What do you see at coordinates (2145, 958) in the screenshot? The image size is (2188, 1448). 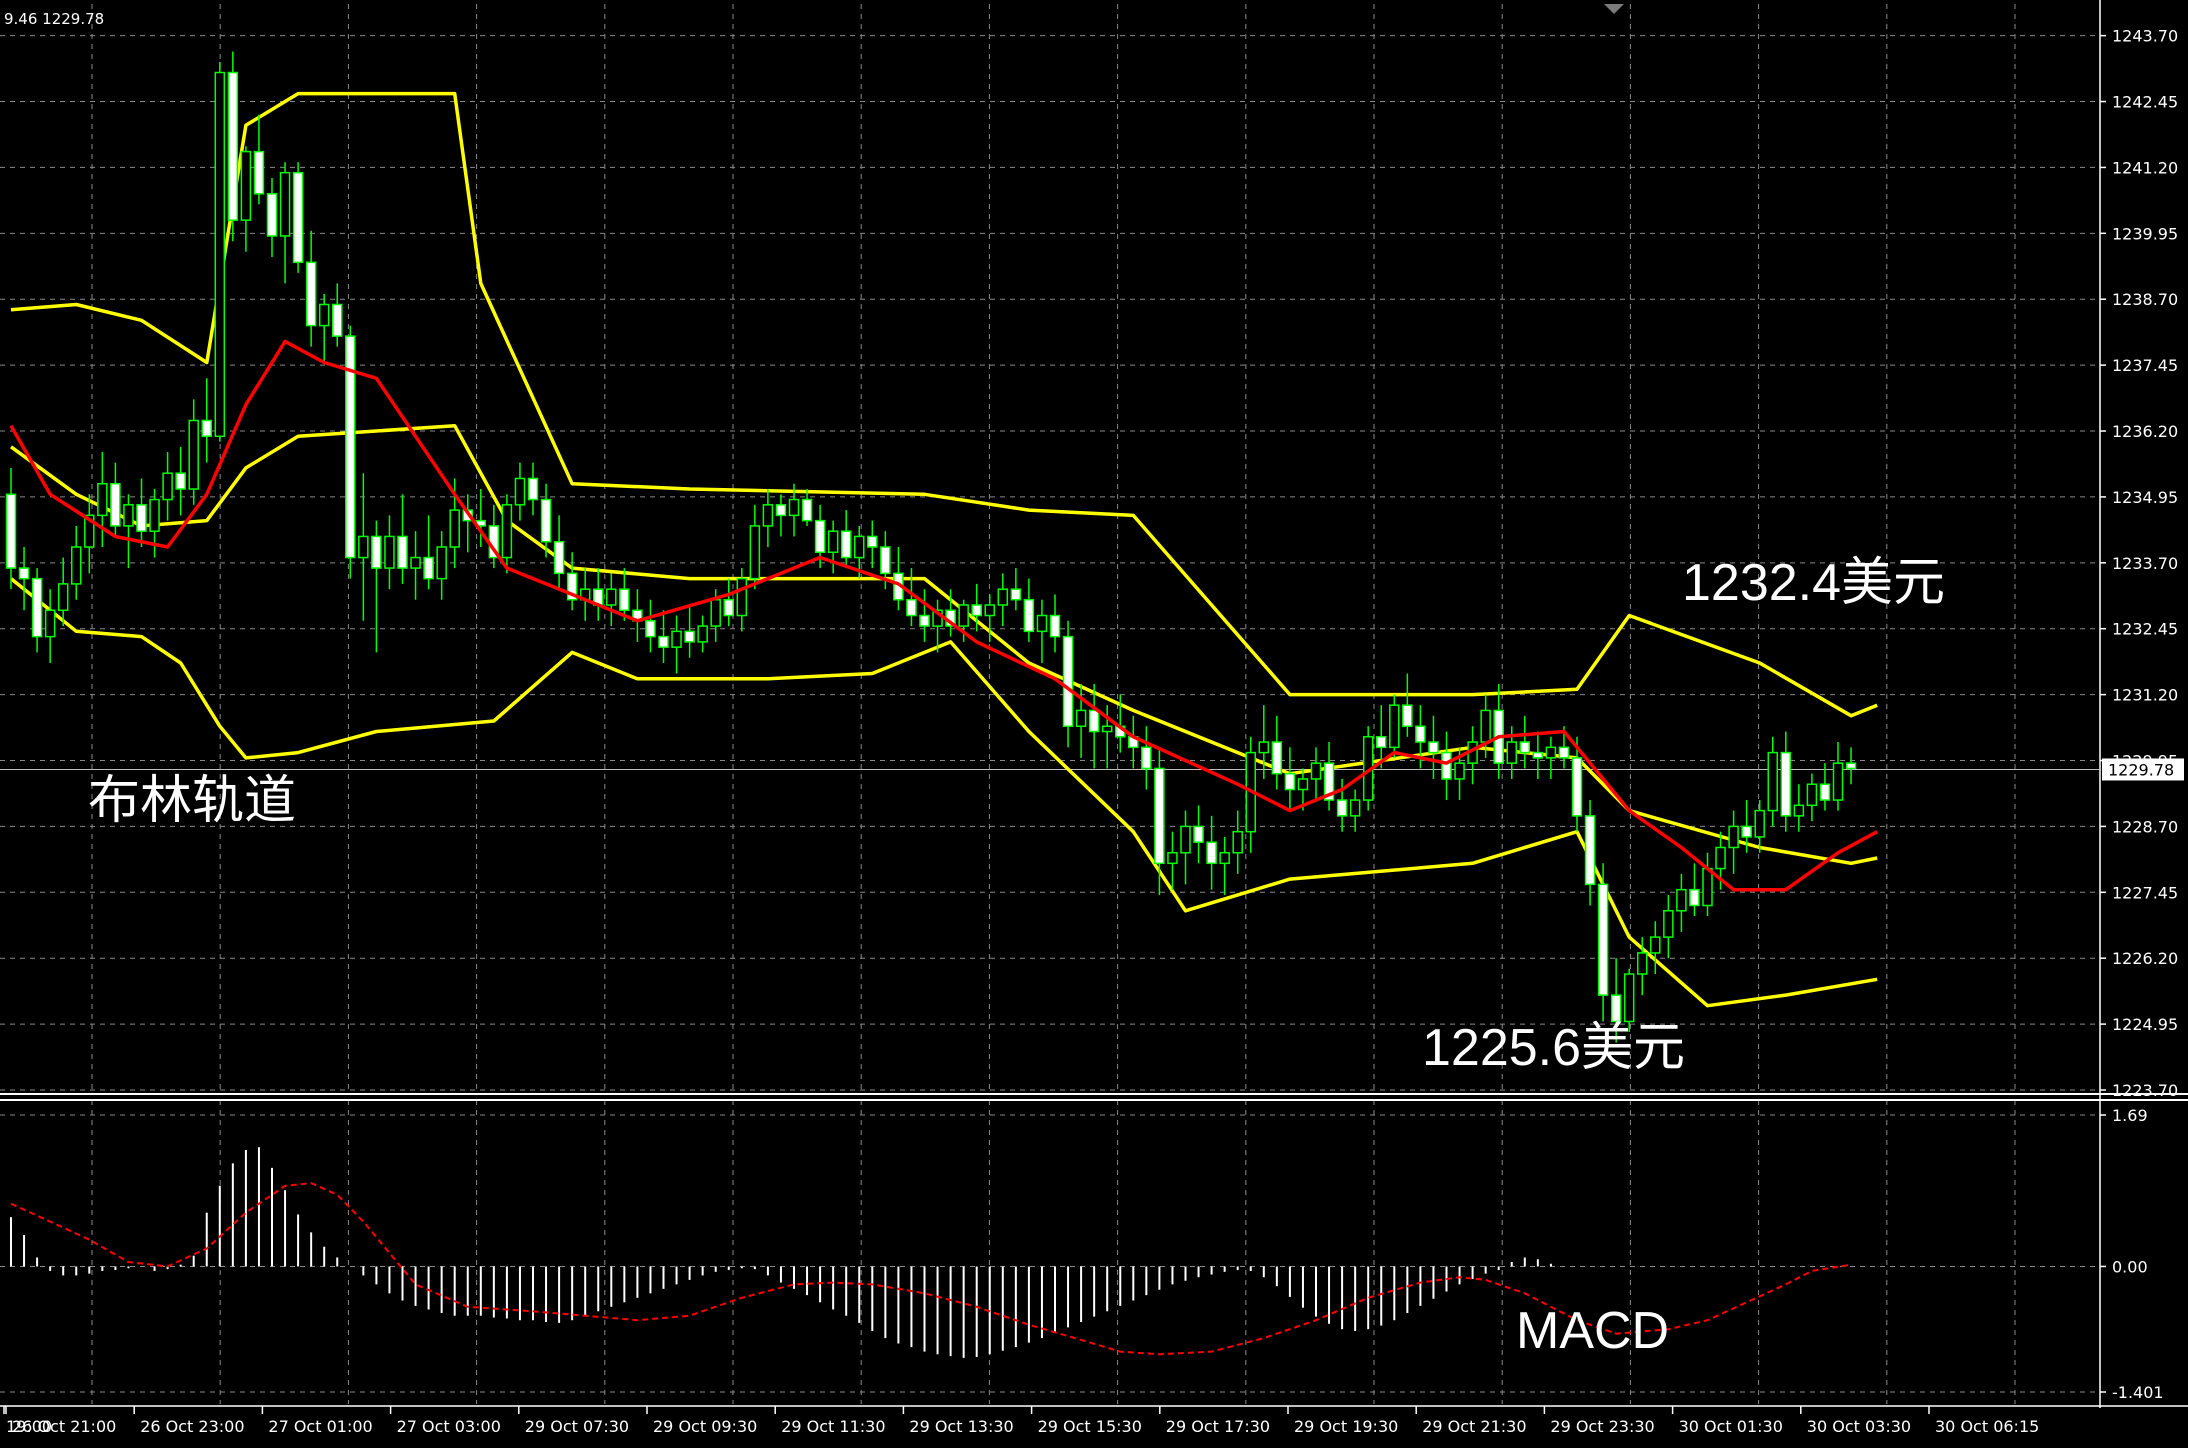 I see `price-tick-label: 1226.20` at bounding box center [2145, 958].